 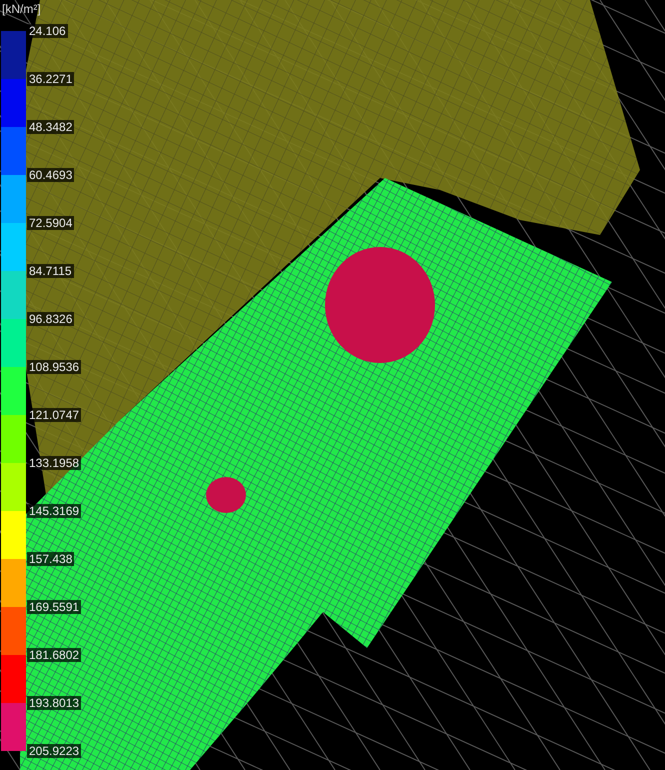 What do you see at coordinates (54, 367) in the screenshot?
I see `legend-tick-label: 108.9536` at bounding box center [54, 367].